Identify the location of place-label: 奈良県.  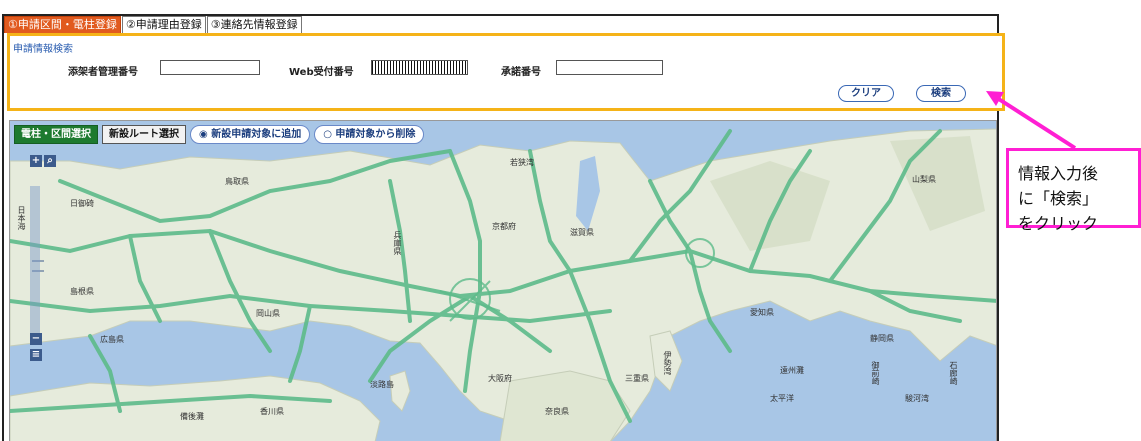
(557, 411).